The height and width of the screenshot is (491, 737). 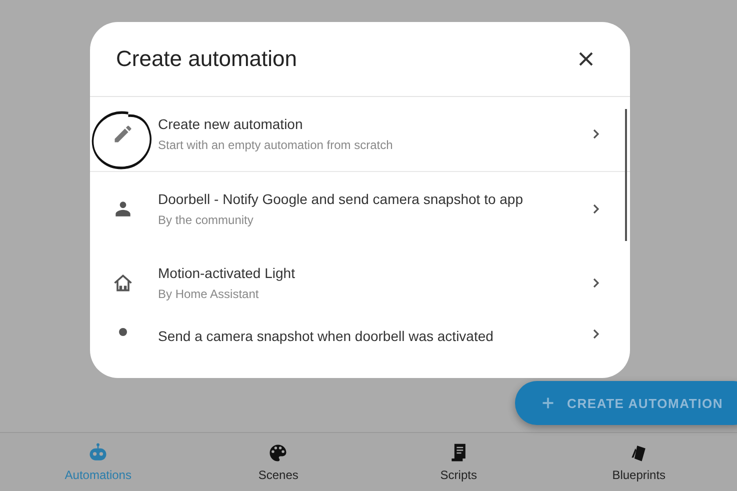 What do you see at coordinates (123, 134) in the screenshot?
I see `pencil-icon` at bounding box center [123, 134].